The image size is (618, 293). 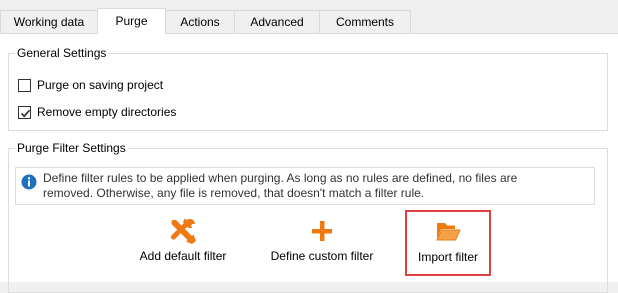 I want to click on remove-empty-dirs-checkbox-row: Remove empty directories, so click(x=97, y=112).